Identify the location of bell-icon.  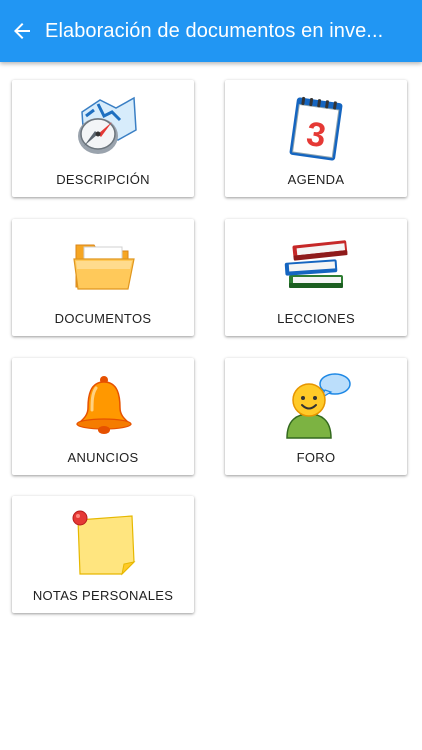
(104, 405).